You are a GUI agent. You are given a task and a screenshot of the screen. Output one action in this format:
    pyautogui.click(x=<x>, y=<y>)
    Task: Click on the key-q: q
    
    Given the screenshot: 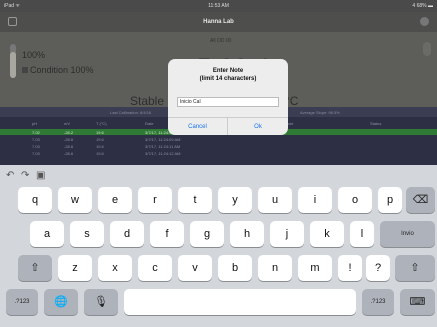 What is the action you would take?
    pyautogui.click(x=35, y=200)
    